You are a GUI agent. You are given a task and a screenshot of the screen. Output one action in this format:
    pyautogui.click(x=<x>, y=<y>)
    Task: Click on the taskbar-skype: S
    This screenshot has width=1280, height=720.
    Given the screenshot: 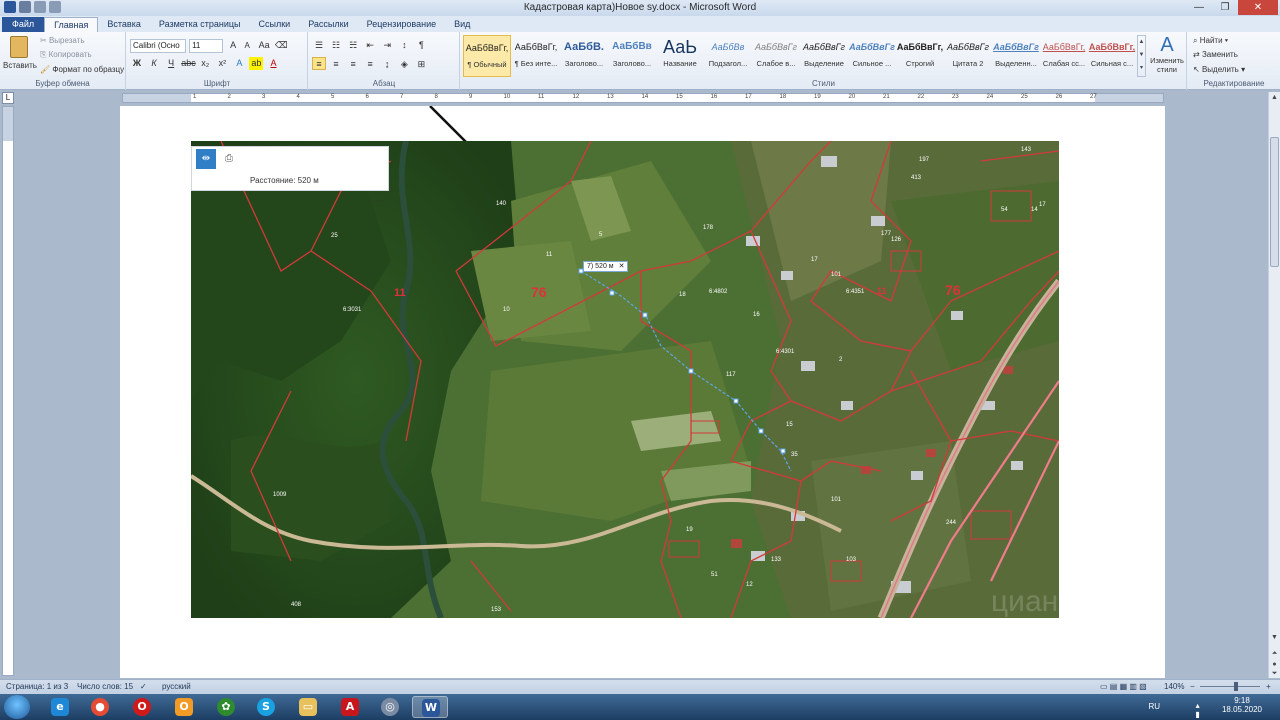 What is the action you would take?
    pyautogui.click(x=266, y=707)
    